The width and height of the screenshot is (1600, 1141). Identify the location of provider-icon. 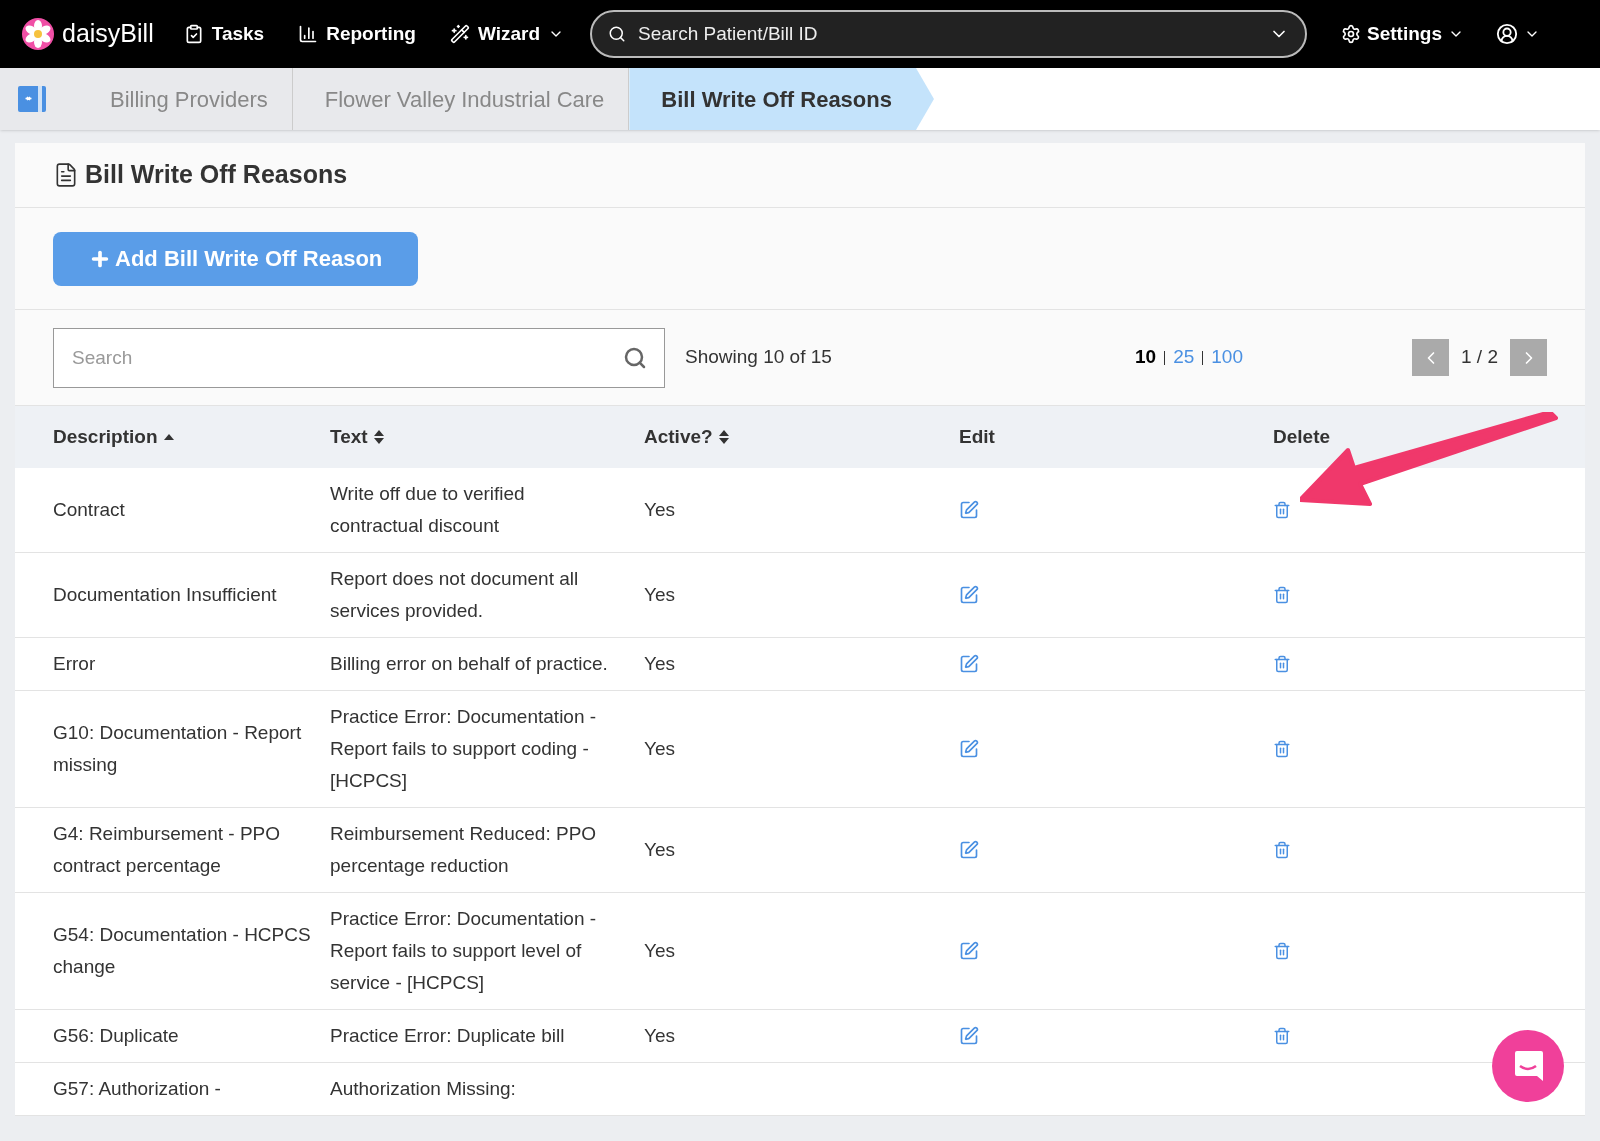
(33, 99).